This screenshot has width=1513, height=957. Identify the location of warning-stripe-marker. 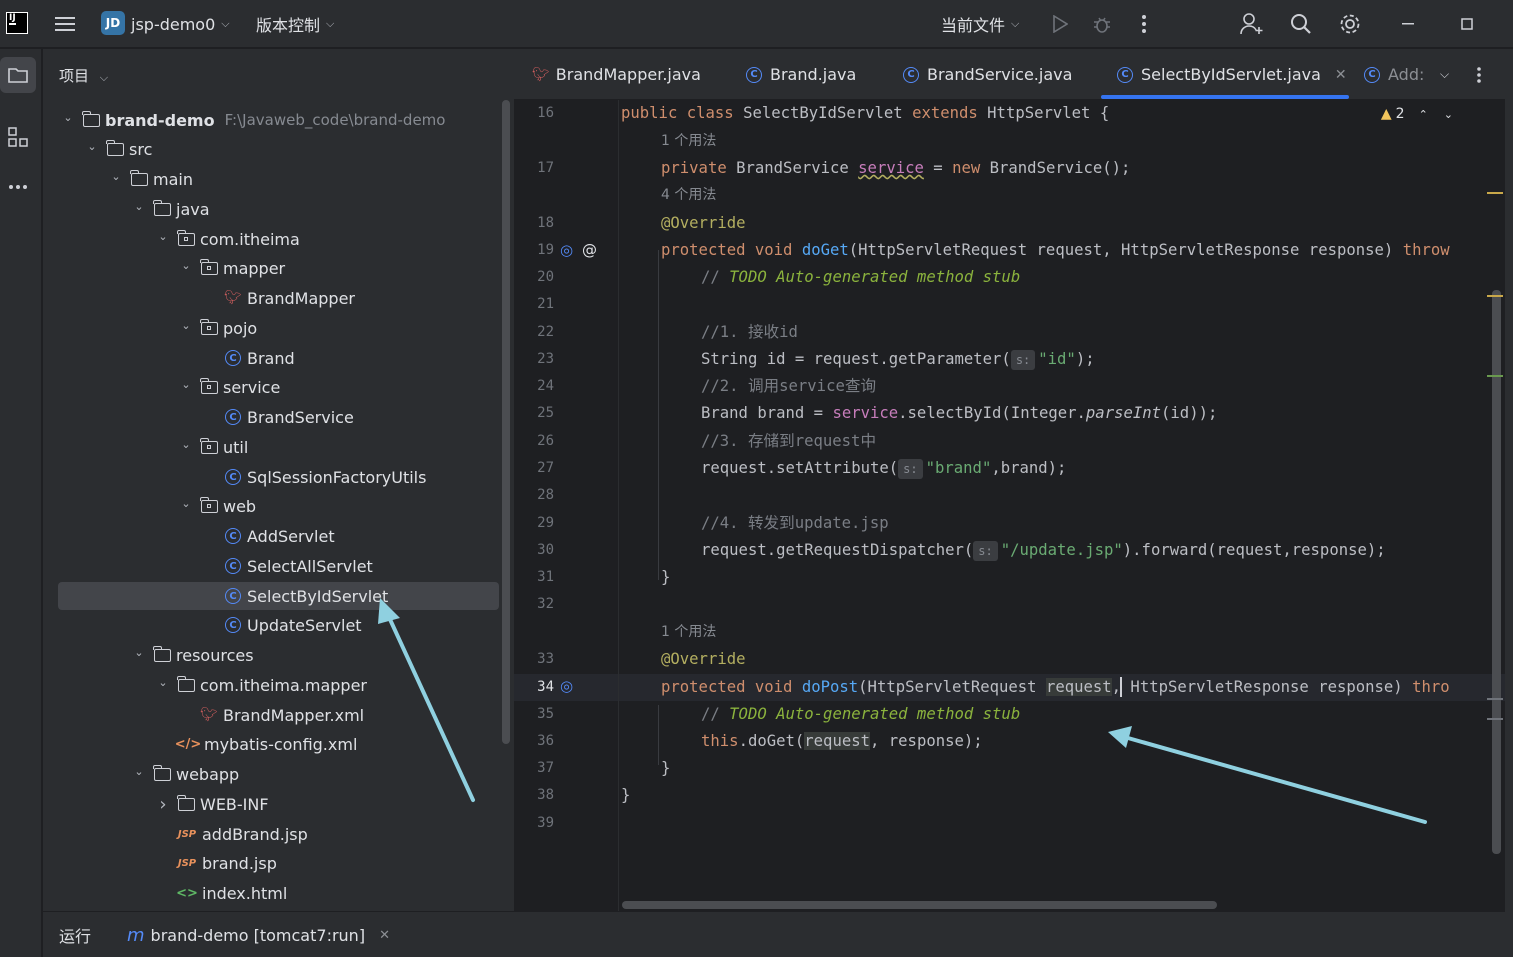
(1495, 296).